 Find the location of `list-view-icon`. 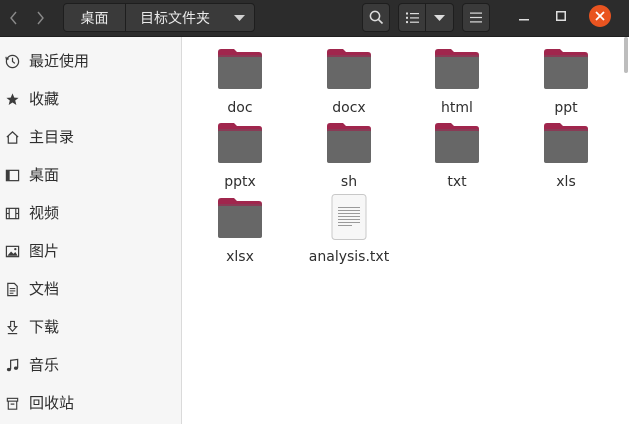

list-view-icon is located at coordinates (412, 17).